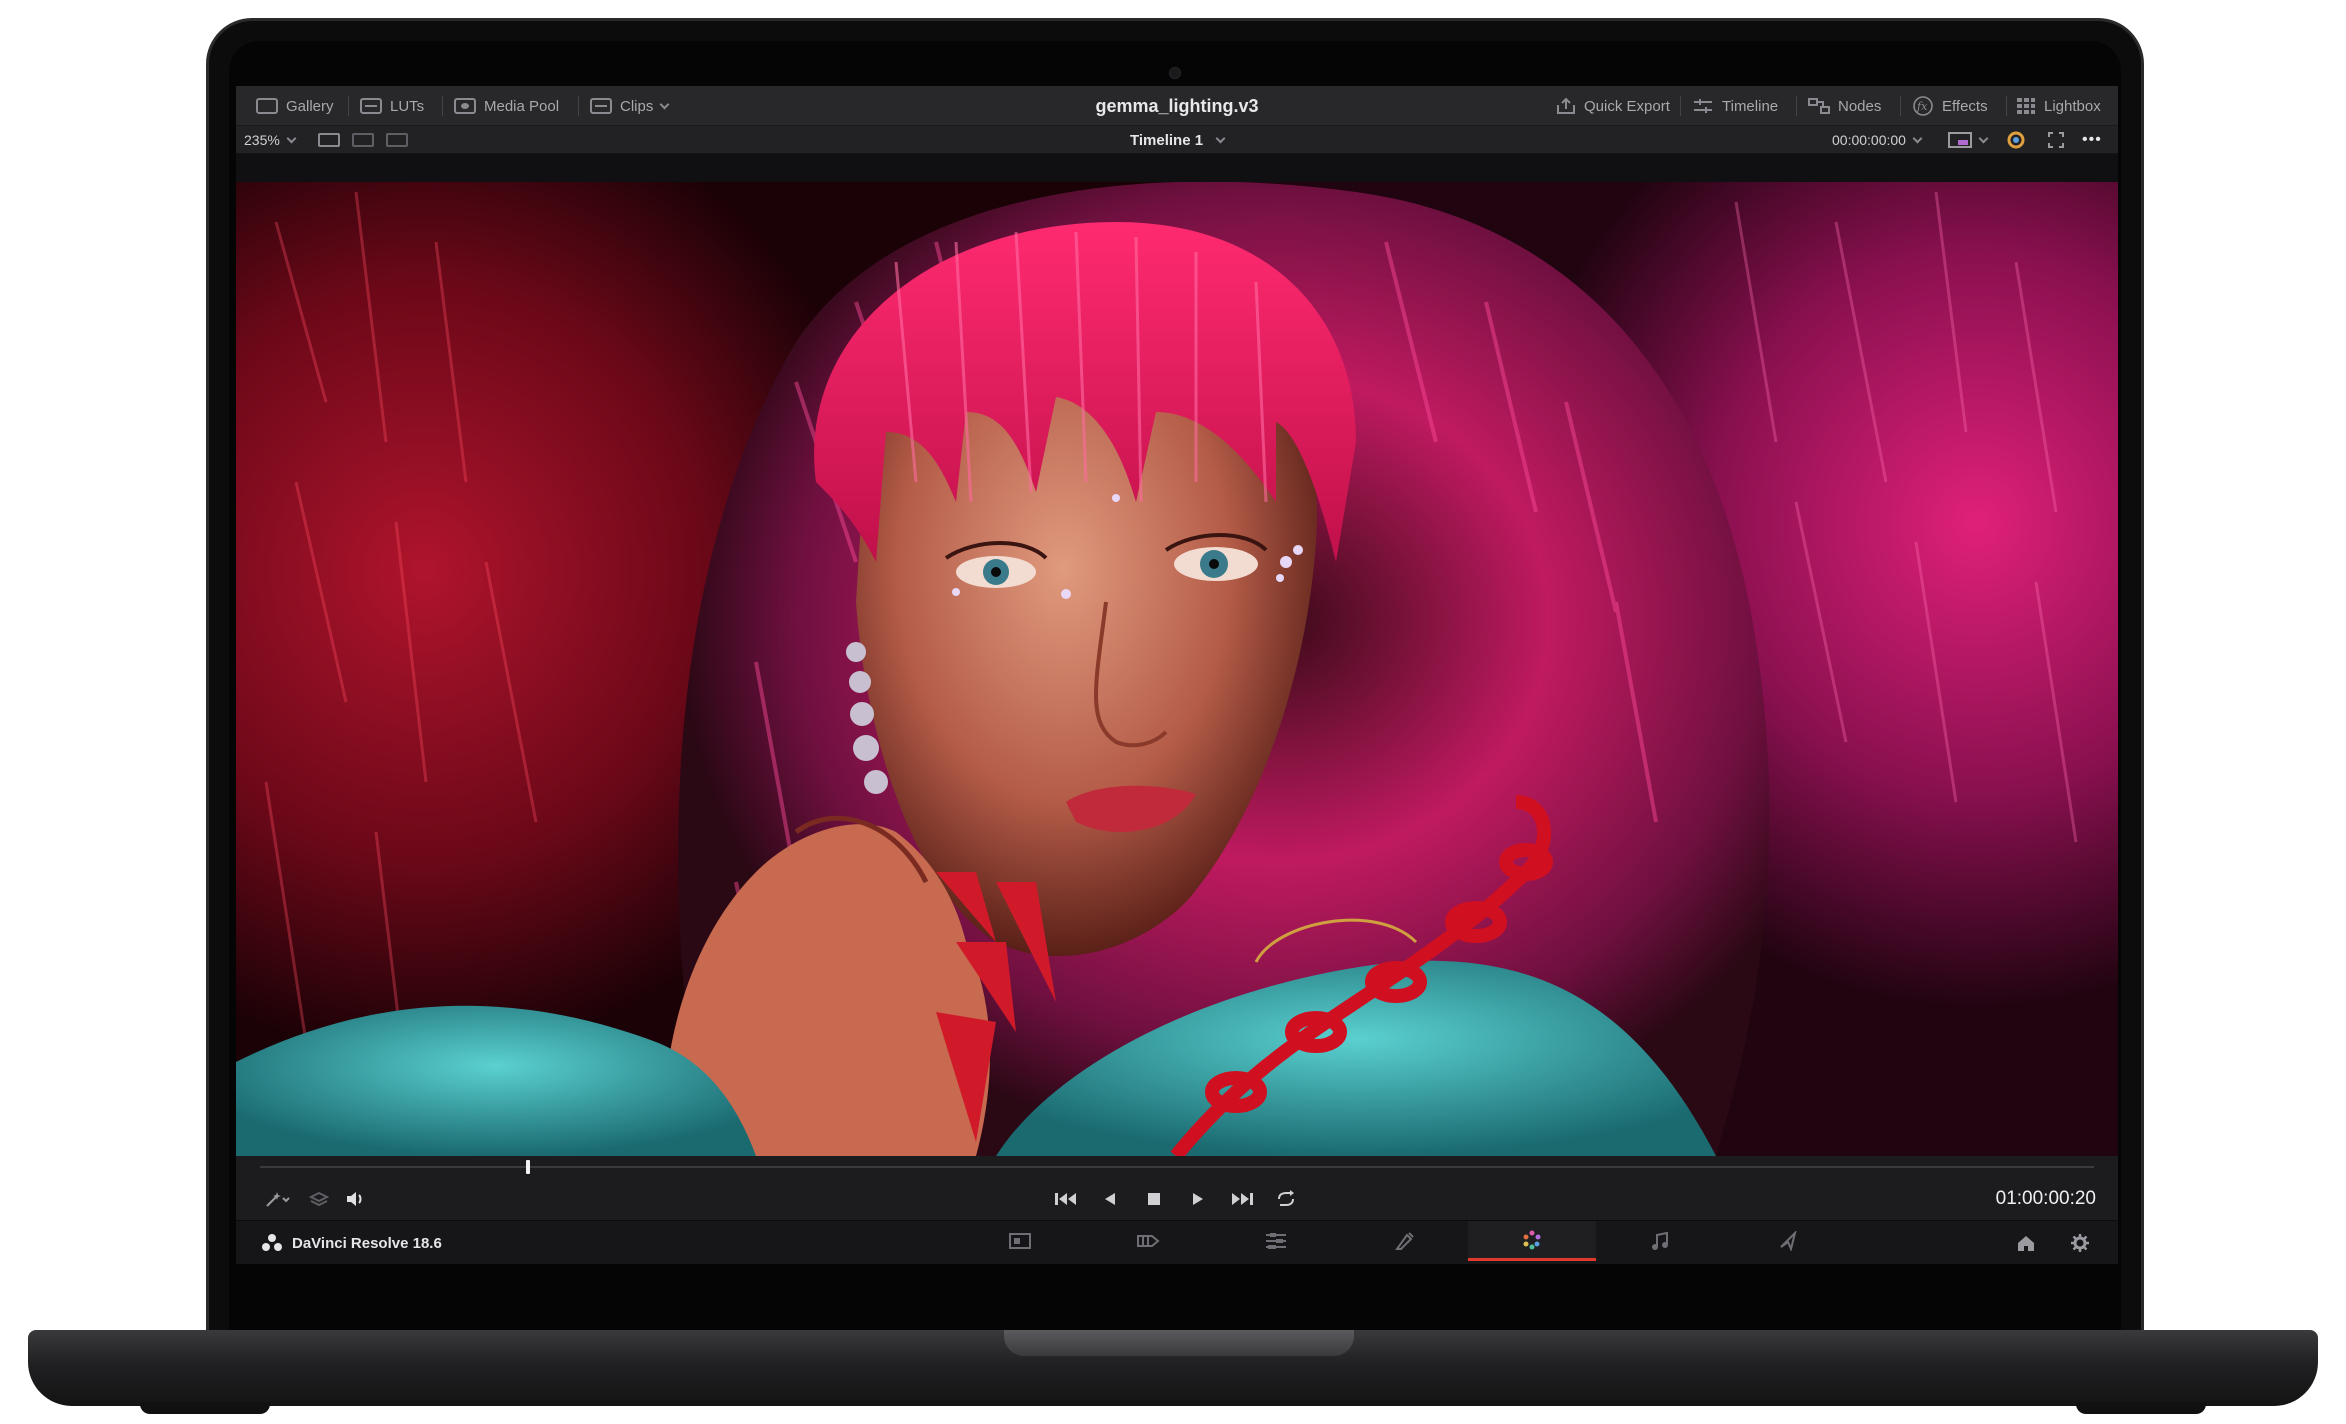  What do you see at coordinates (1965, 106) in the screenshot?
I see `effects-label: Effects` at bounding box center [1965, 106].